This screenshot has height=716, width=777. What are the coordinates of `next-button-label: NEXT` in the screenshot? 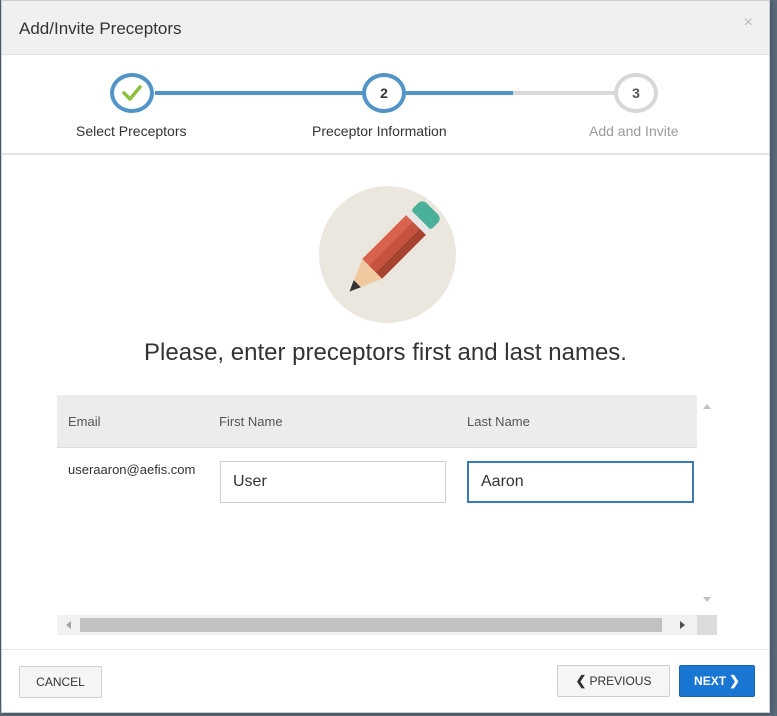 It's located at (710, 681).